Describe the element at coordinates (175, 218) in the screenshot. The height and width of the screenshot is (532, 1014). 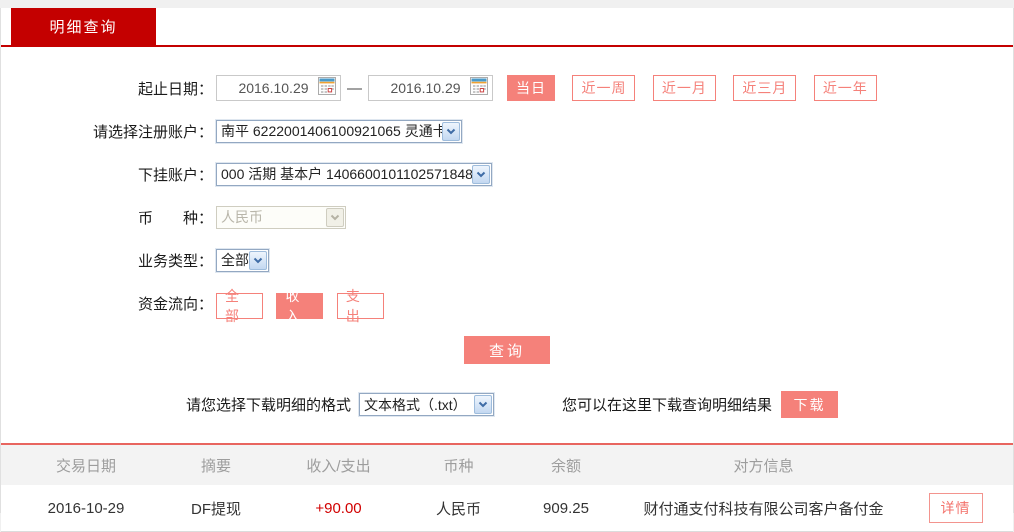
I see `currency-label: 币 种：` at that location.